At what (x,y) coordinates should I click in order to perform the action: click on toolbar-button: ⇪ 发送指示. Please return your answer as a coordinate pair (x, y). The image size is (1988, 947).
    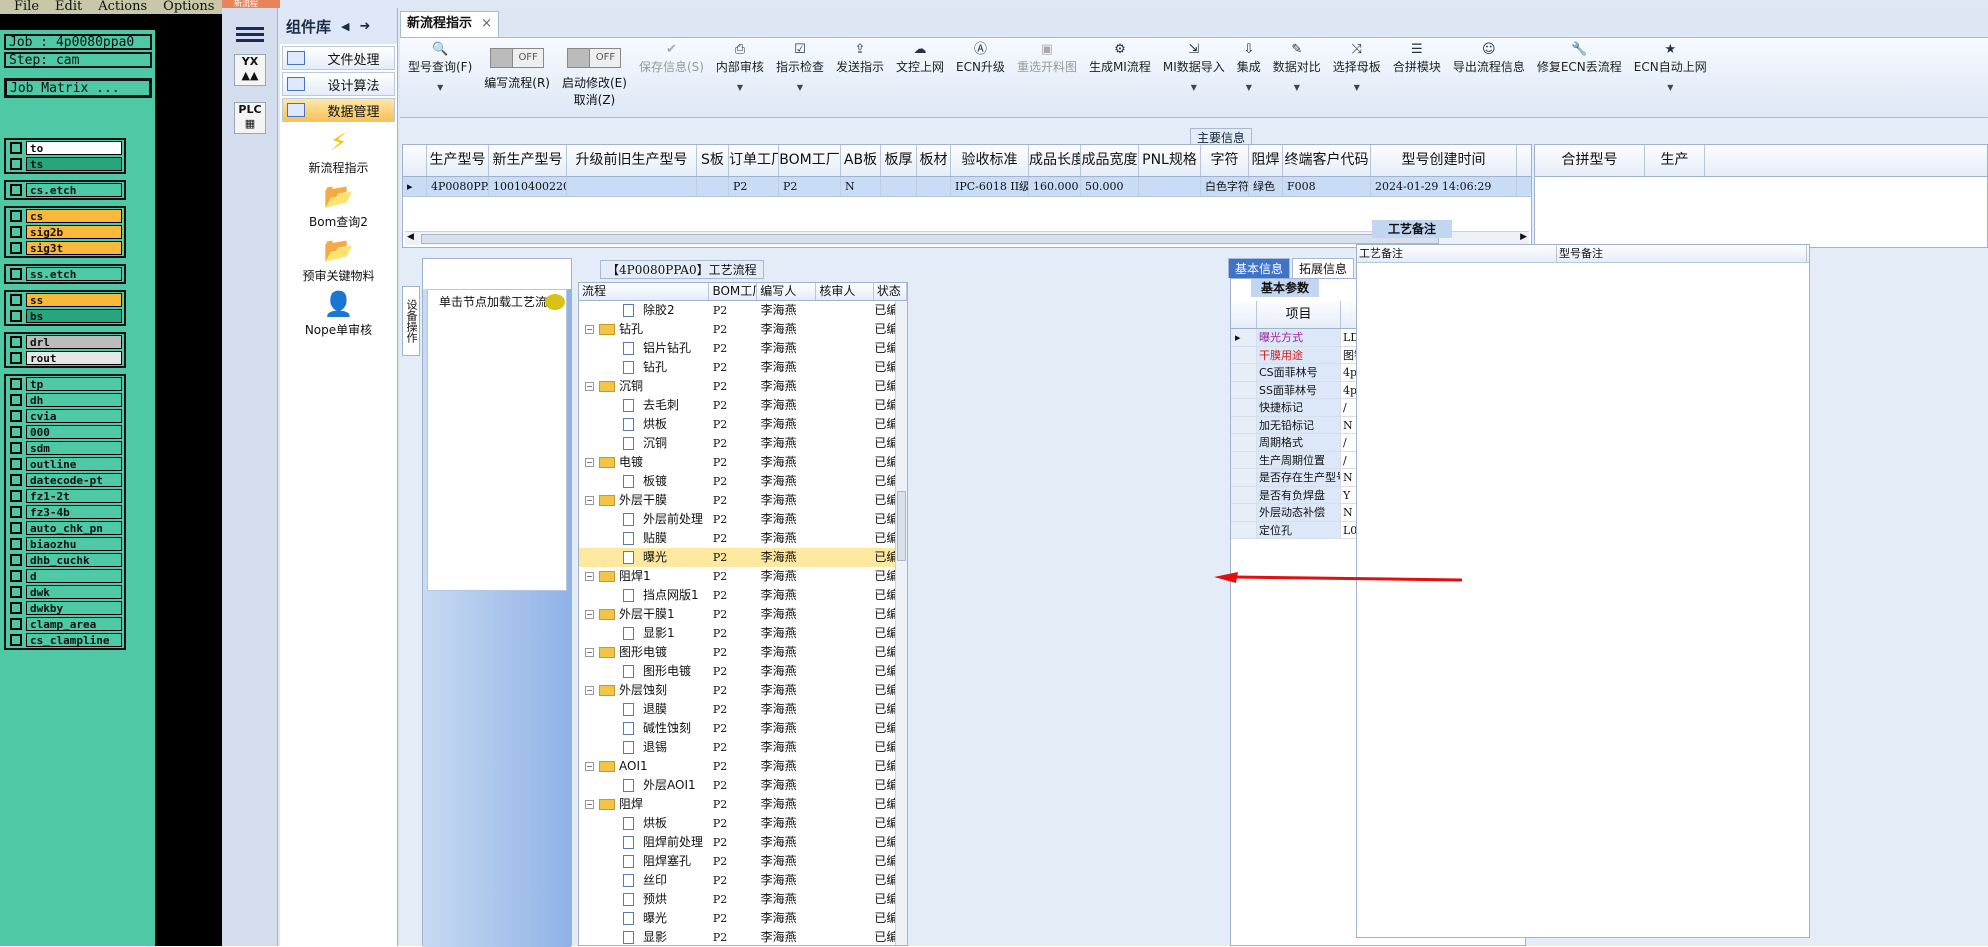
    Looking at the image, I should click on (860, 77).